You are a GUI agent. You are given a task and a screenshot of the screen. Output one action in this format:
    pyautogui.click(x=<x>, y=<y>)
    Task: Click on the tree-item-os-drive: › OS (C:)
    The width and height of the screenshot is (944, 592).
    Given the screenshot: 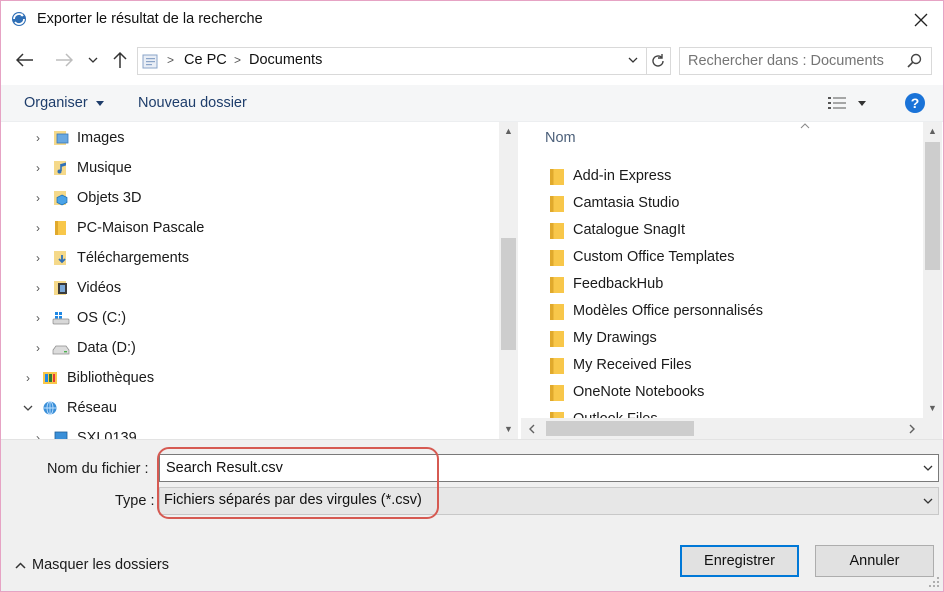 What is the action you would take?
    pyautogui.click(x=249, y=318)
    